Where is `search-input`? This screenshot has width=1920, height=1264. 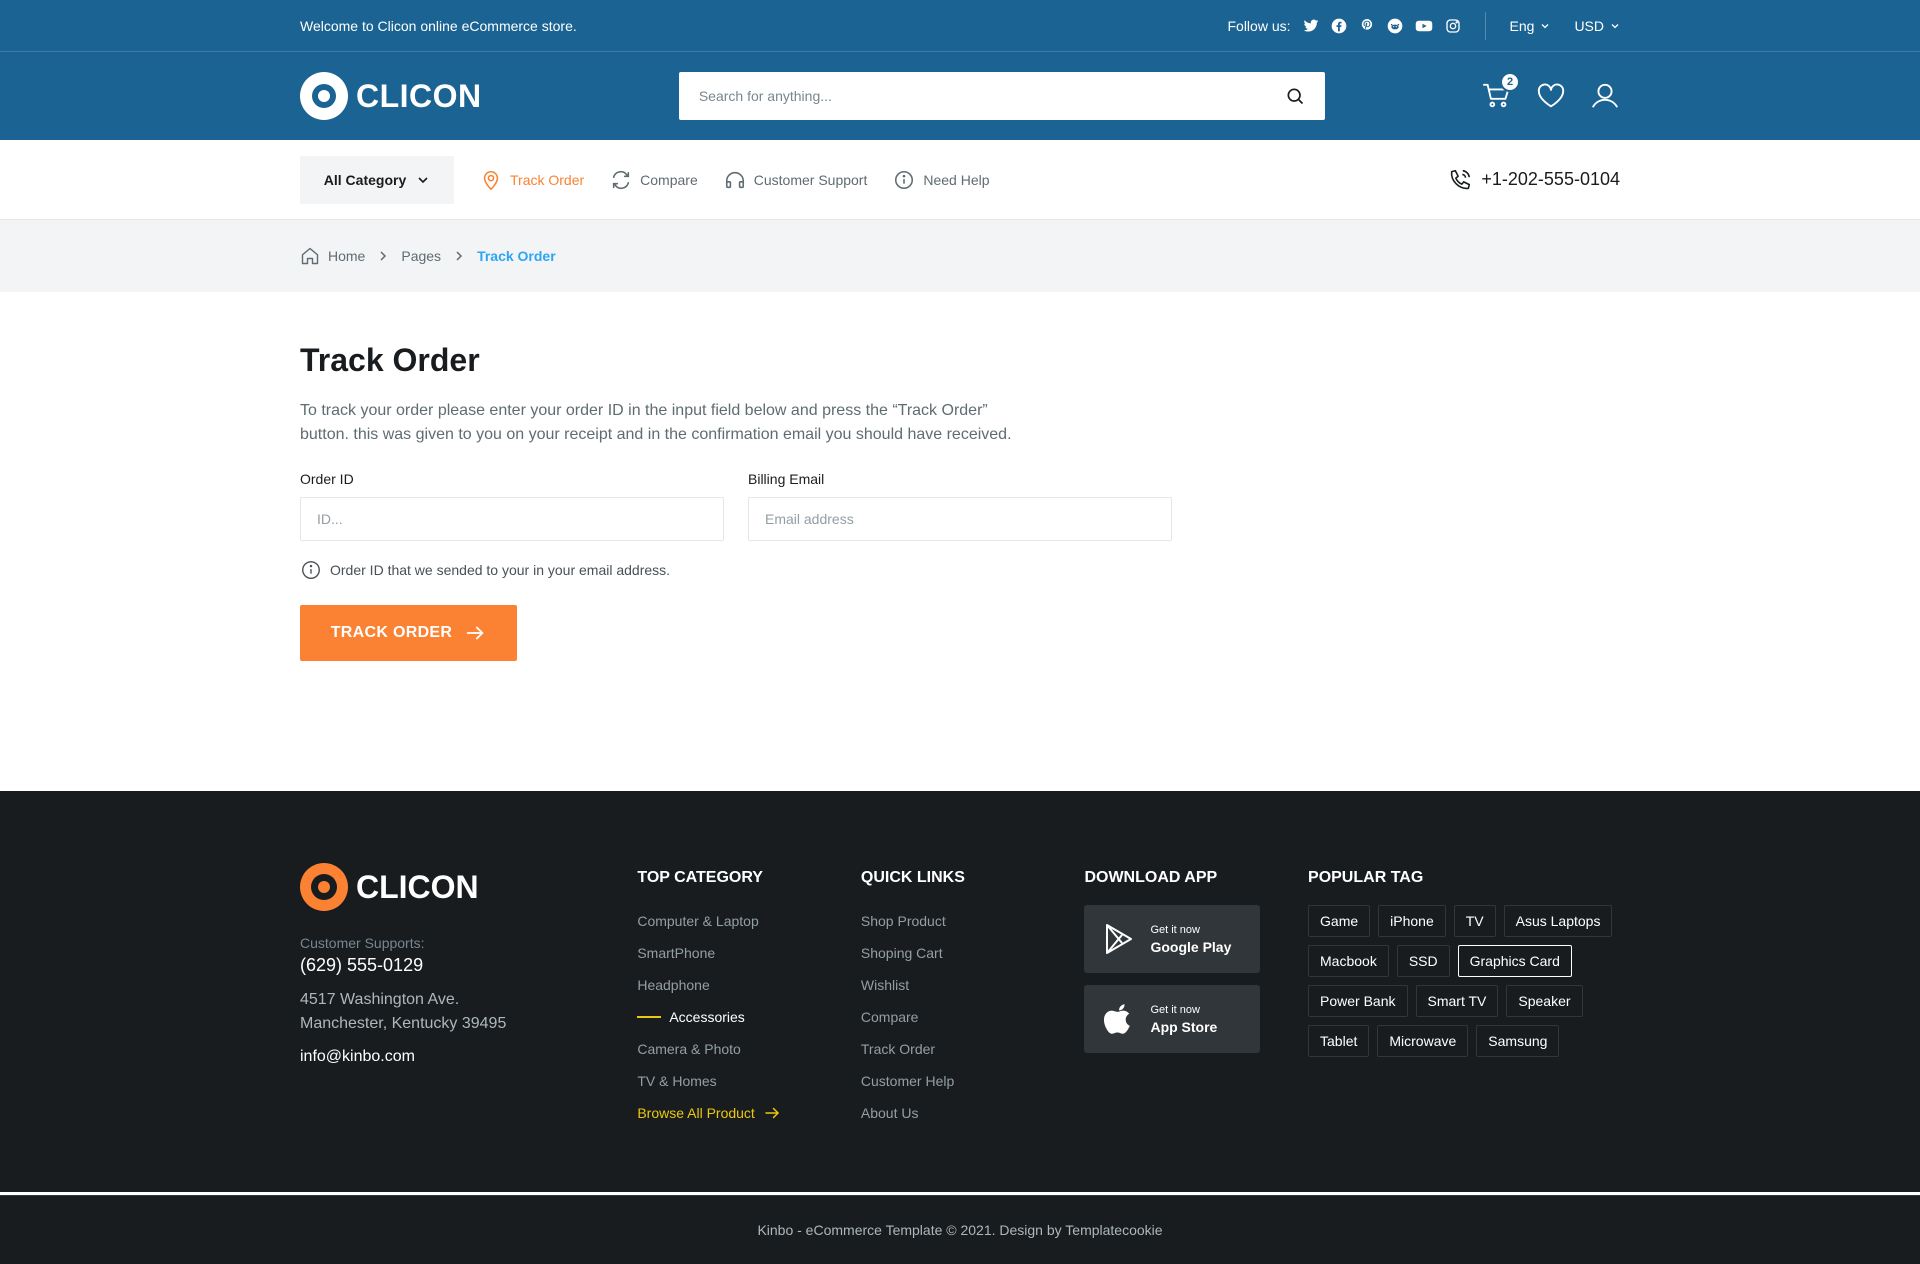
search-input is located at coordinates (958, 96).